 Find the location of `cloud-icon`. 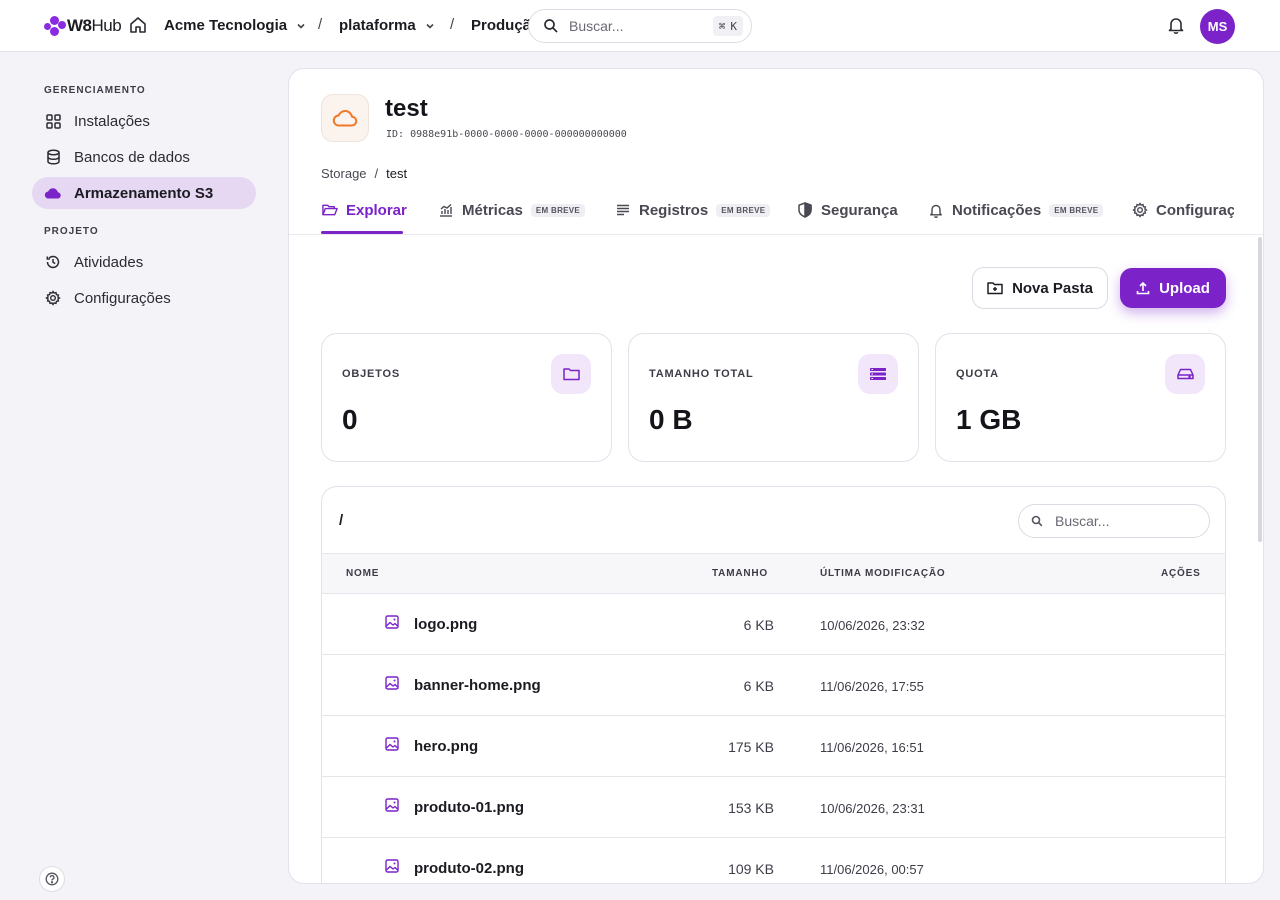

cloud-icon is located at coordinates (53, 193).